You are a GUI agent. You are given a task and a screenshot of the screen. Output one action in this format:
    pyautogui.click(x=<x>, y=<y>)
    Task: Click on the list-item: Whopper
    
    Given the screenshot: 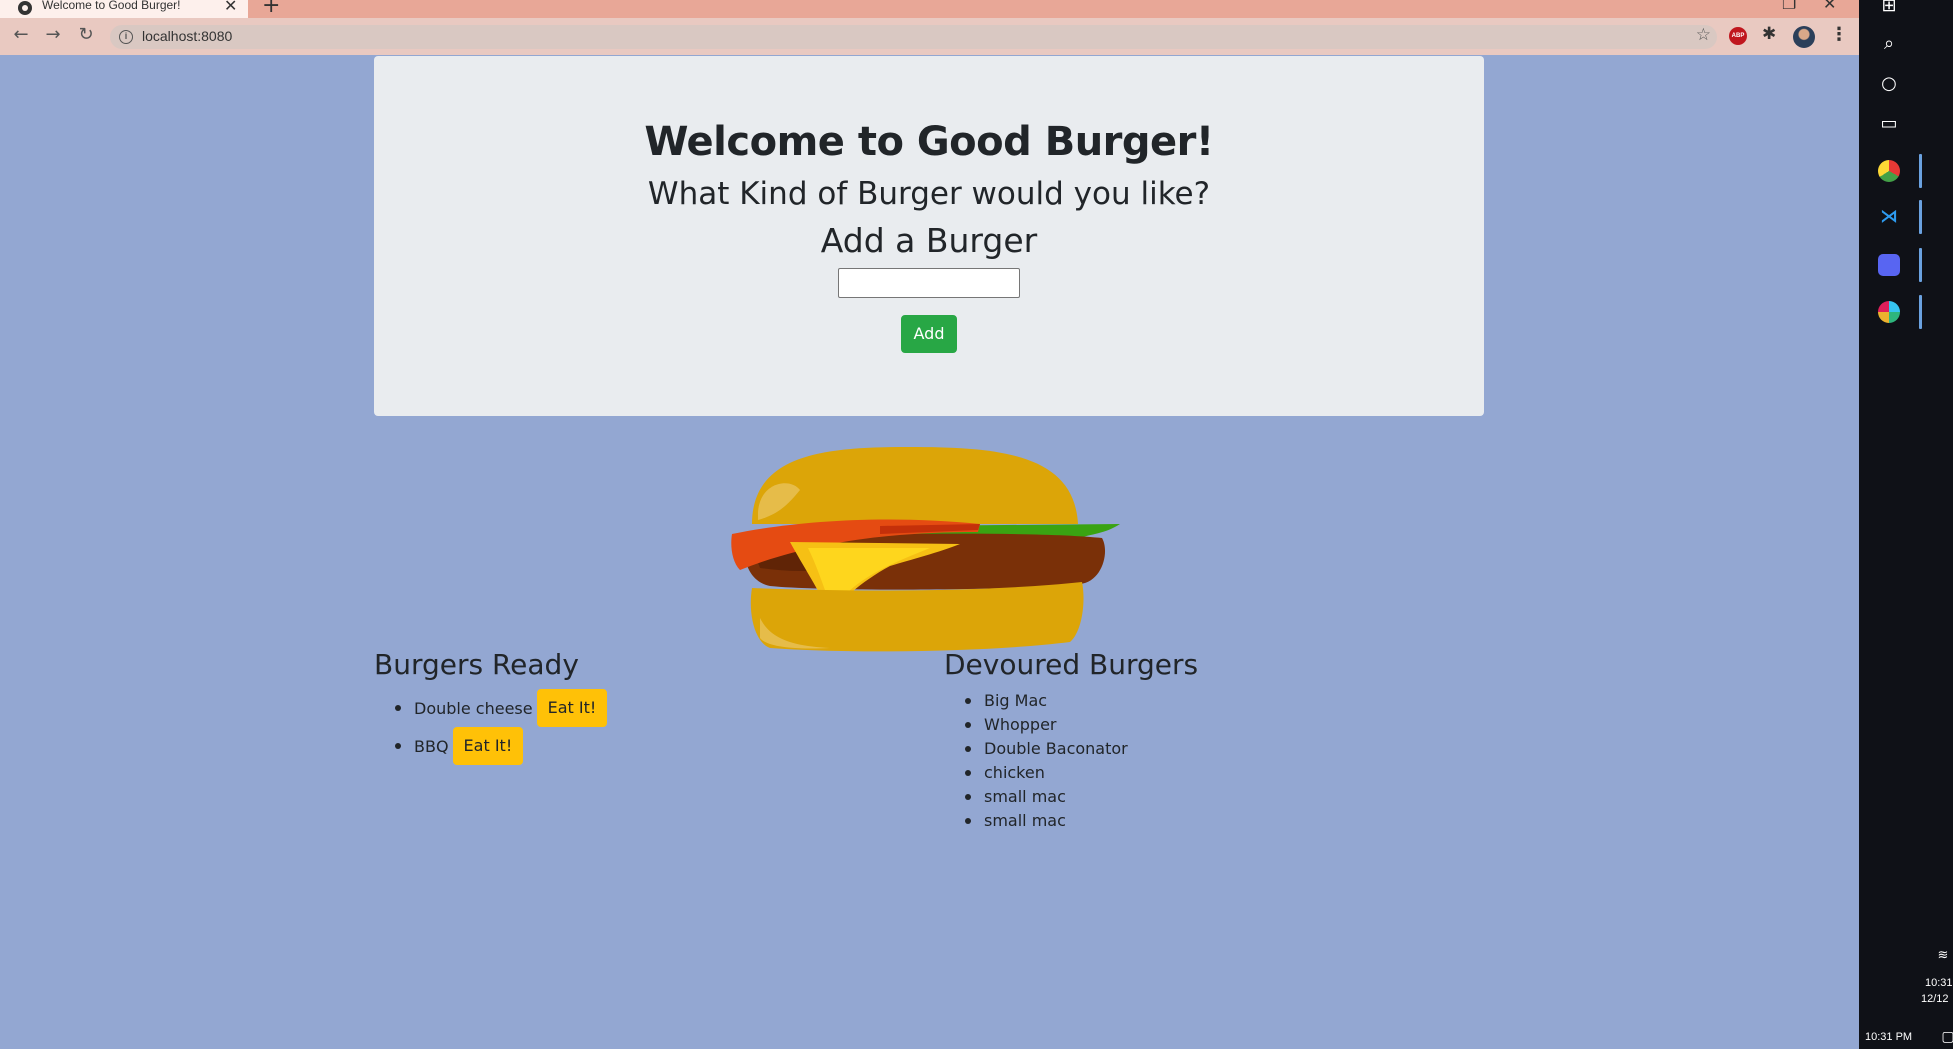 What is the action you would take?
    pyautogui.click(x=1046, y=725)
    